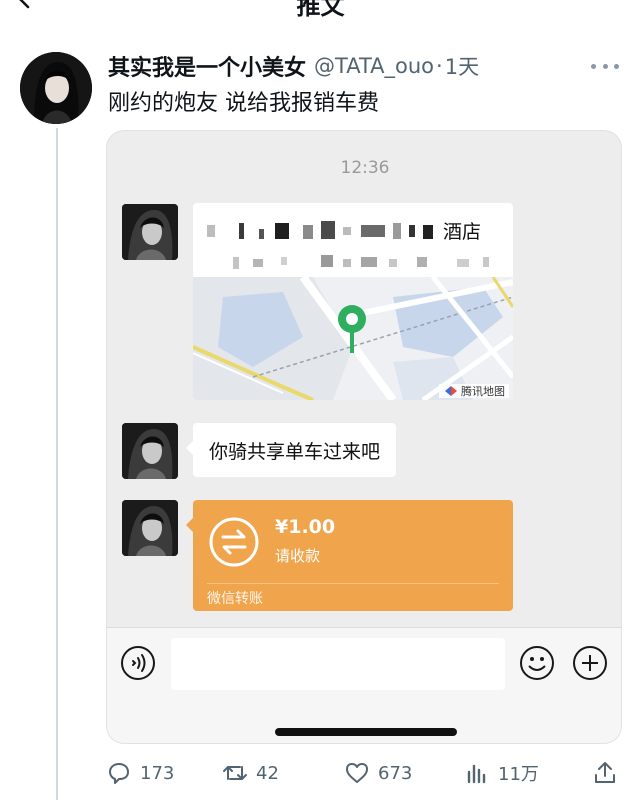 The width and height of the screenshot is (641, 800). I want to click on user-row: 其实我是一个小美女 @TATA_ouo · 1天, so click(293, 66).